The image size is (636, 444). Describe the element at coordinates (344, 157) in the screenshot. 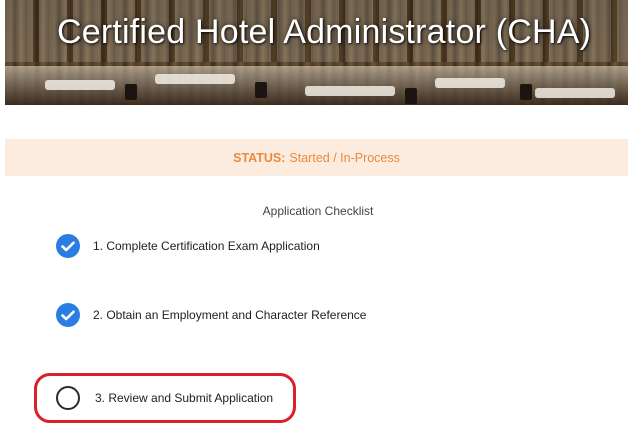

I see `status-value: Started / In-Process` at that location.